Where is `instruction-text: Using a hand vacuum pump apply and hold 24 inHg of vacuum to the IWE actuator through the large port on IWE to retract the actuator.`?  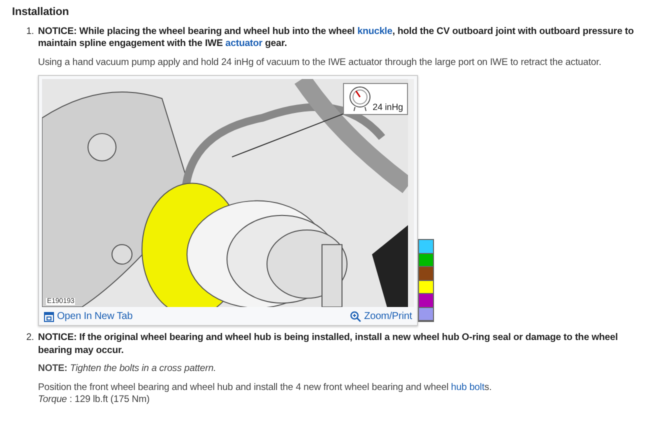 instruction-text: Using a hand vacuum pump apply and hold 24 inHg of vacuum to the IWE actuator through the large port on IWE to retract the actuator. is located at coordinates (320, 63).